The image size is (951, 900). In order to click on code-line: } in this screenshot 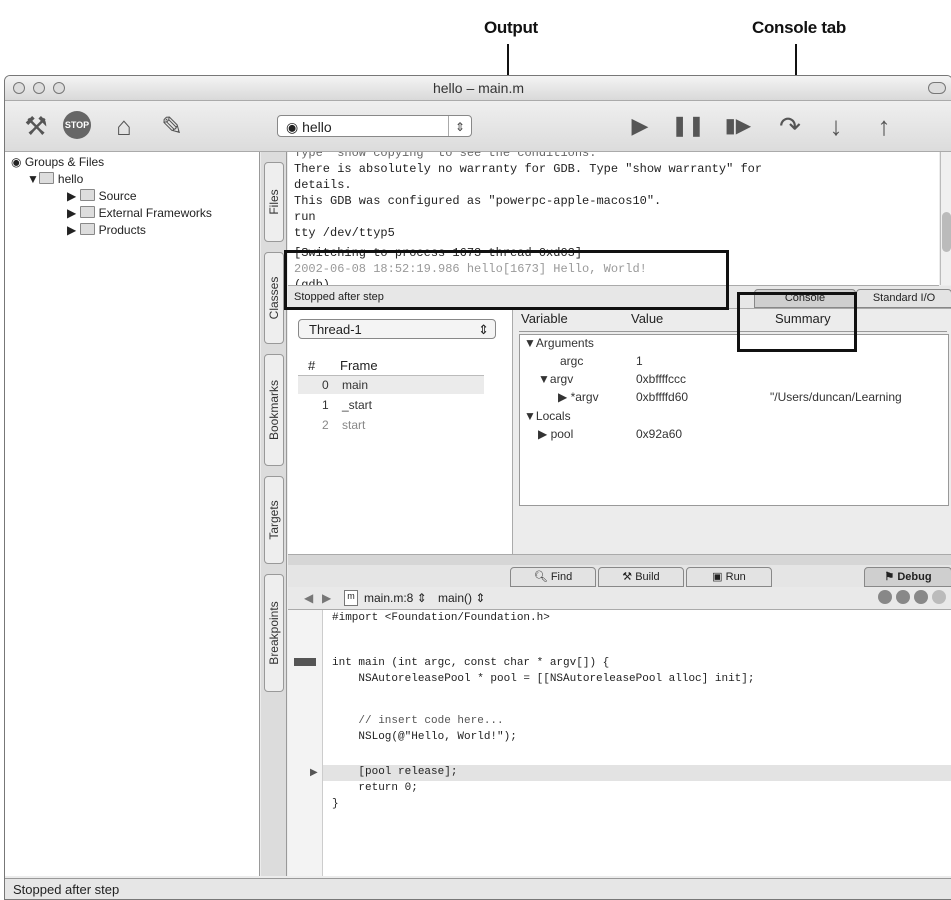, I will do `click(335, 804)`.